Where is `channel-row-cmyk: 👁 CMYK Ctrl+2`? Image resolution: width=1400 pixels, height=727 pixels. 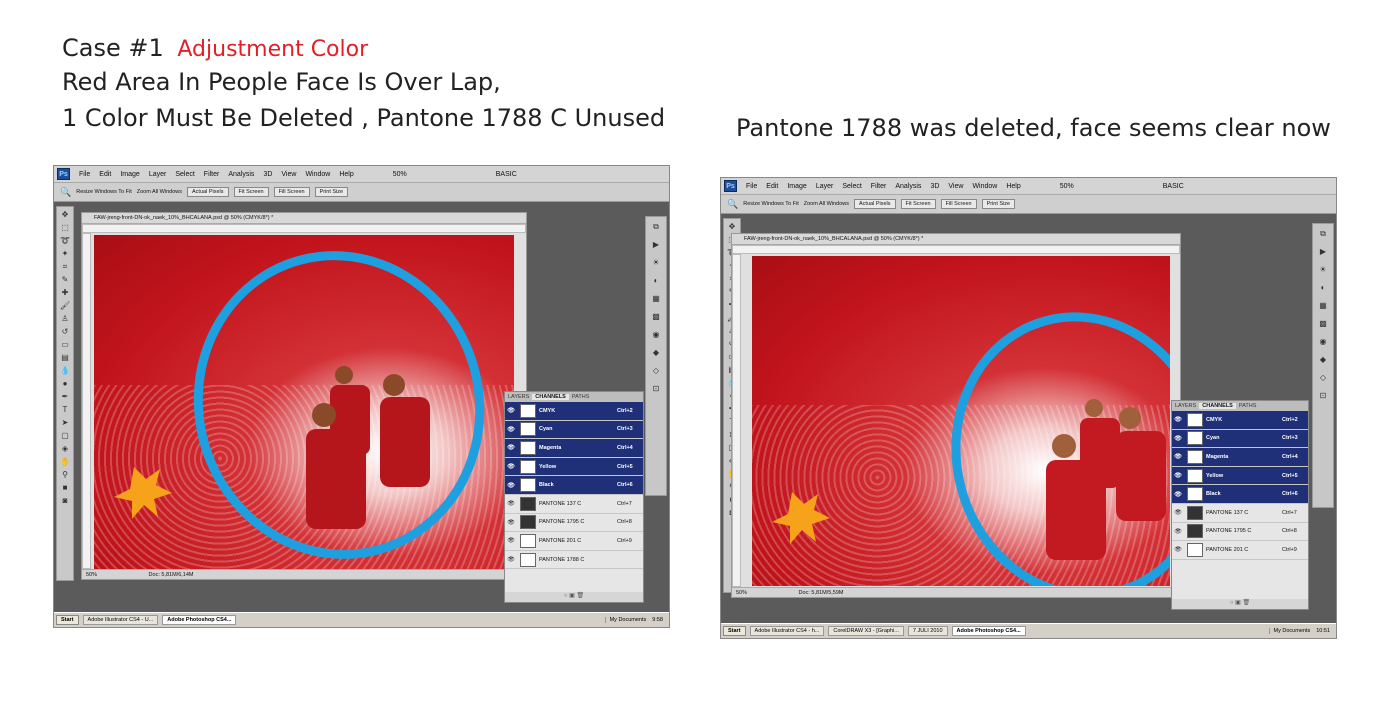 channel-row-cmyk: 👁 CMYK Ctrl+2 is located at coordinates (1240, 420).